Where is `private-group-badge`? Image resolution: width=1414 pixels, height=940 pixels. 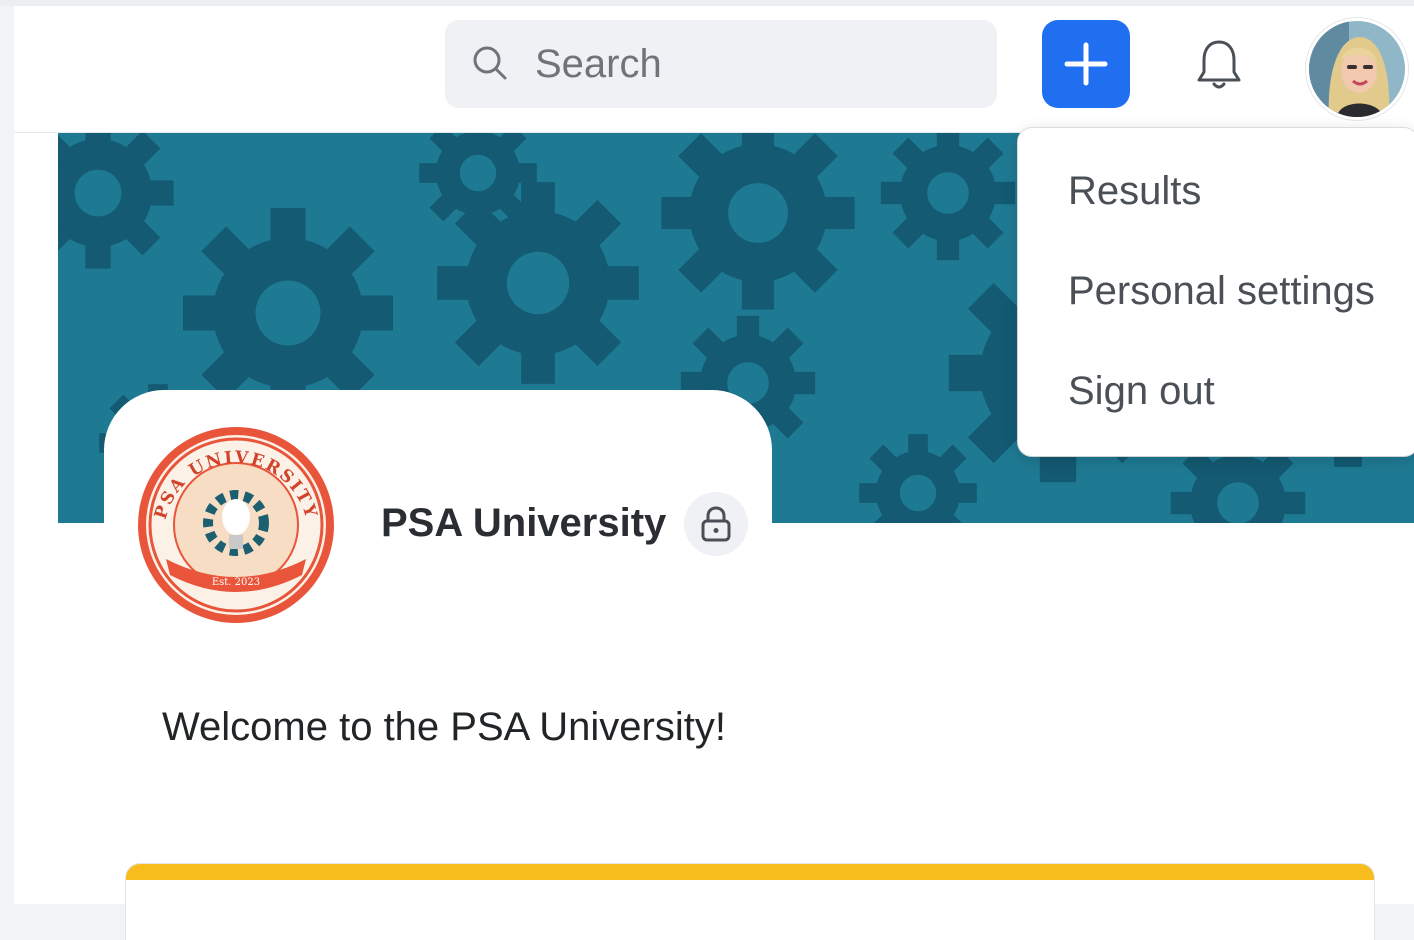
private-group-badge is located at coordinates (716, 524).